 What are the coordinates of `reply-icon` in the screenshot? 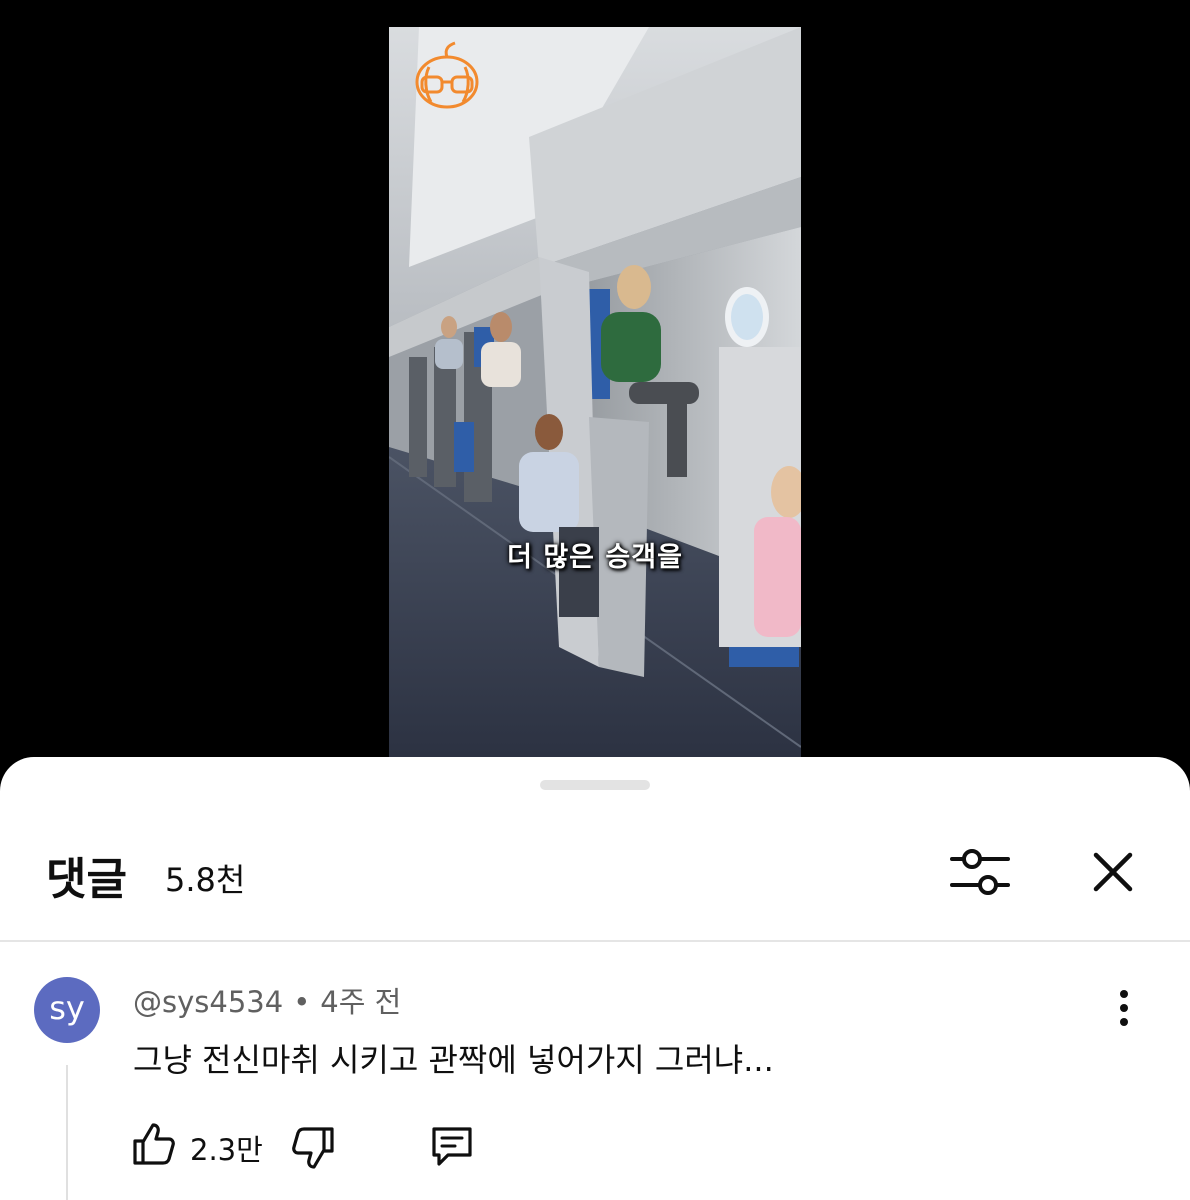 It's located at (452, 1146).